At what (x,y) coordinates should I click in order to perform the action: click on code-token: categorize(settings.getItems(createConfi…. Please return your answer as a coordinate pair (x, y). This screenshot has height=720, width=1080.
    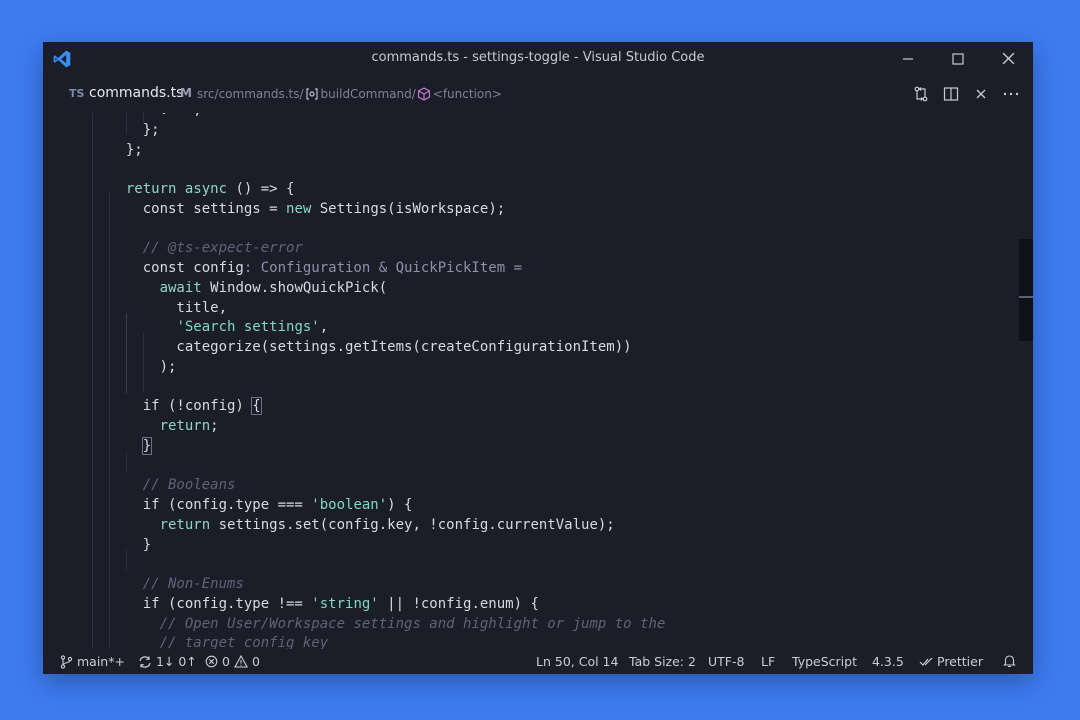
    Looking at the image, I should click on (370, 347).